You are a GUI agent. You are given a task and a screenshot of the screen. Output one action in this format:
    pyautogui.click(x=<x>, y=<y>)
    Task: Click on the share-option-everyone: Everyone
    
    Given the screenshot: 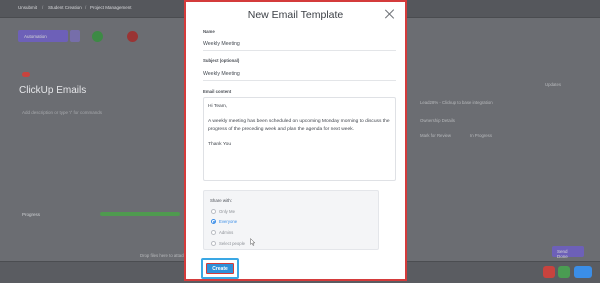 What is the action you would take?
    pyautogui.click(x=224, y=221)
    